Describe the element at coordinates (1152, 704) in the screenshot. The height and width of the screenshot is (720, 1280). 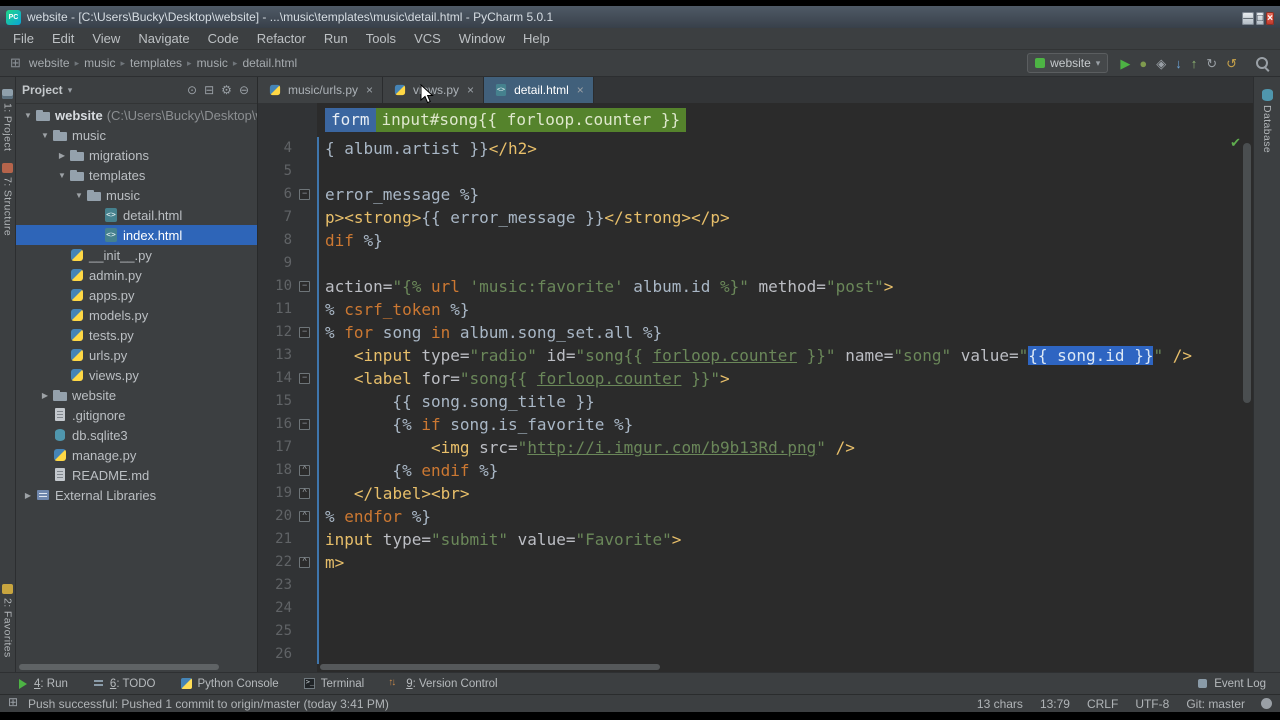
I see `status-utf-8: UTF-8` at that location.